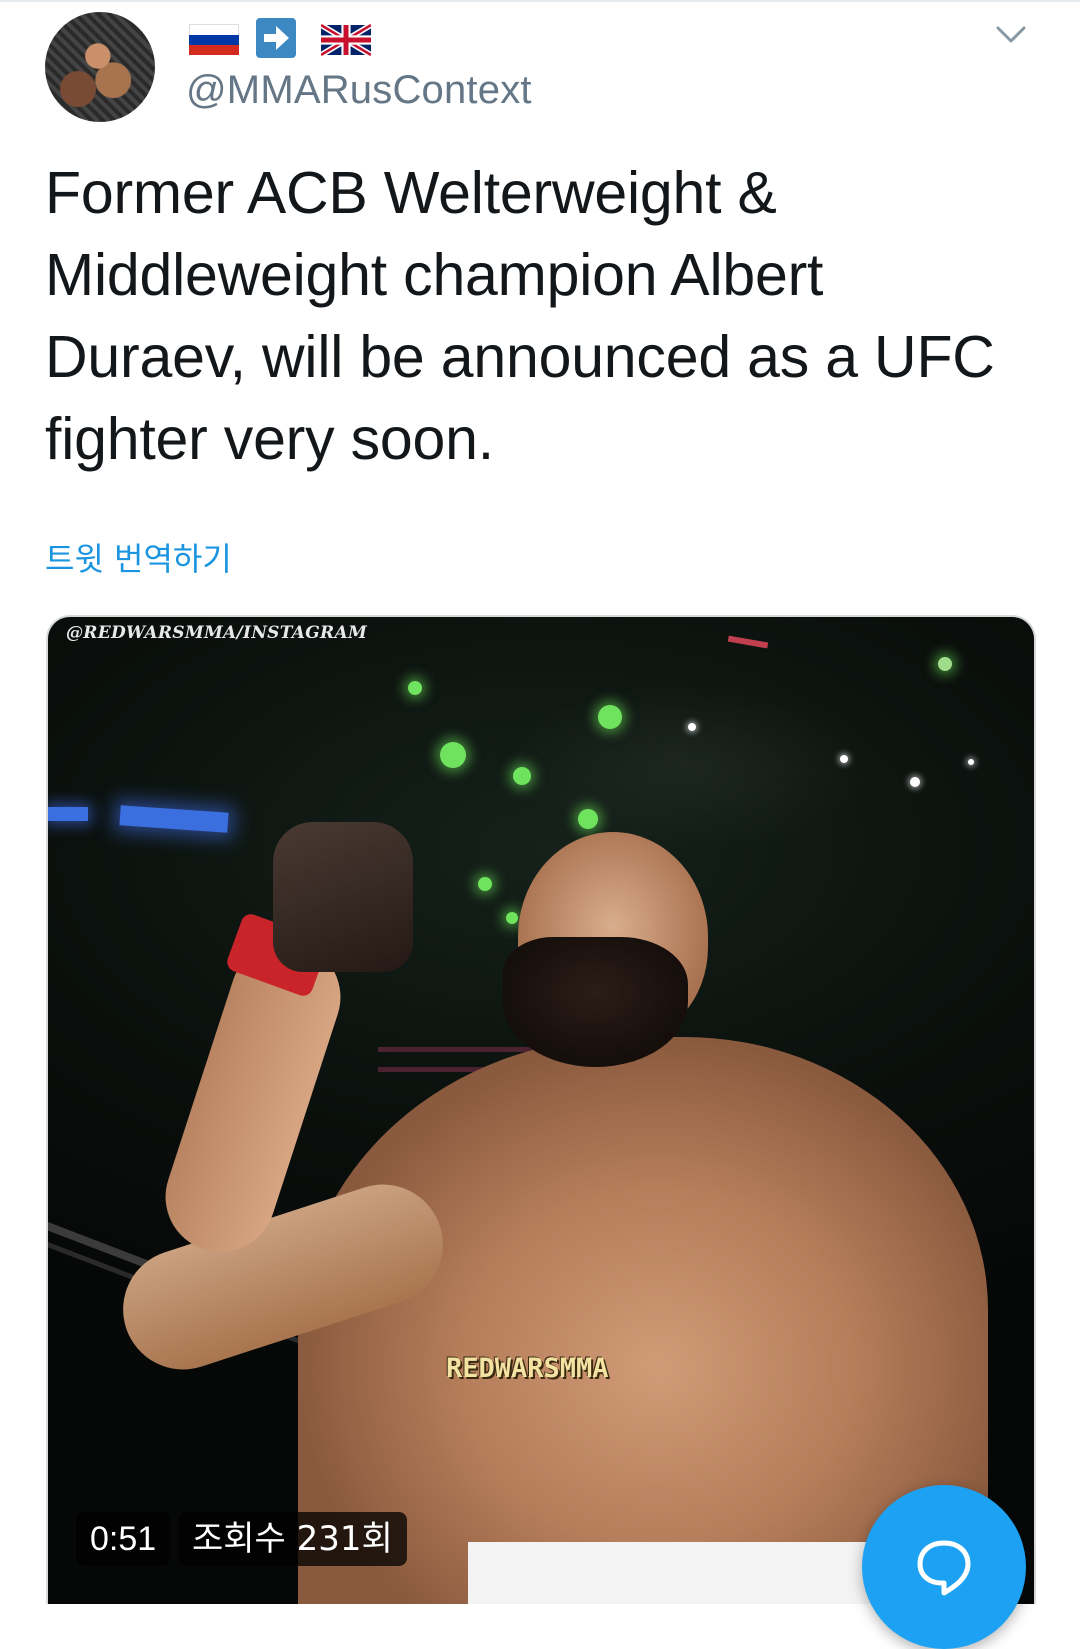 The image size is (1080, 1649). I want to click on reply-fab-button, so click(944, 1567).